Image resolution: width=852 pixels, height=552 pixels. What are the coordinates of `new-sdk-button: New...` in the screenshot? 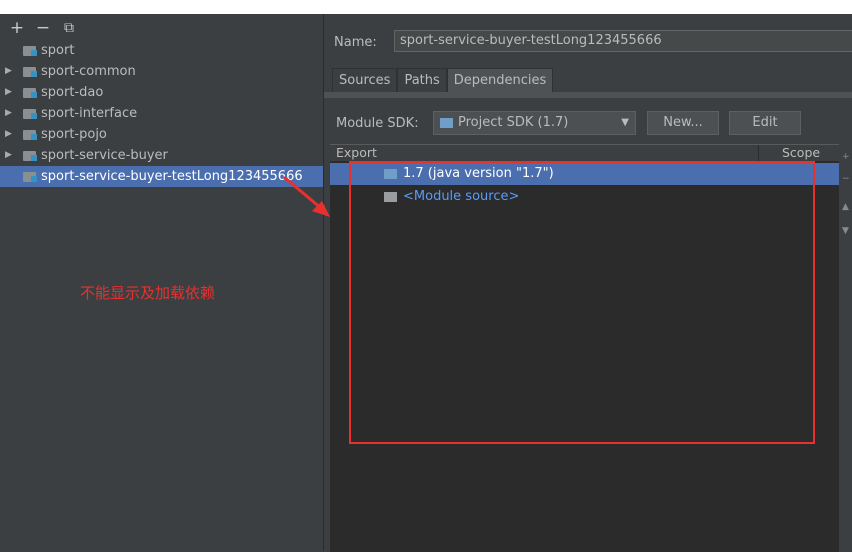 It's located at (683, 123).